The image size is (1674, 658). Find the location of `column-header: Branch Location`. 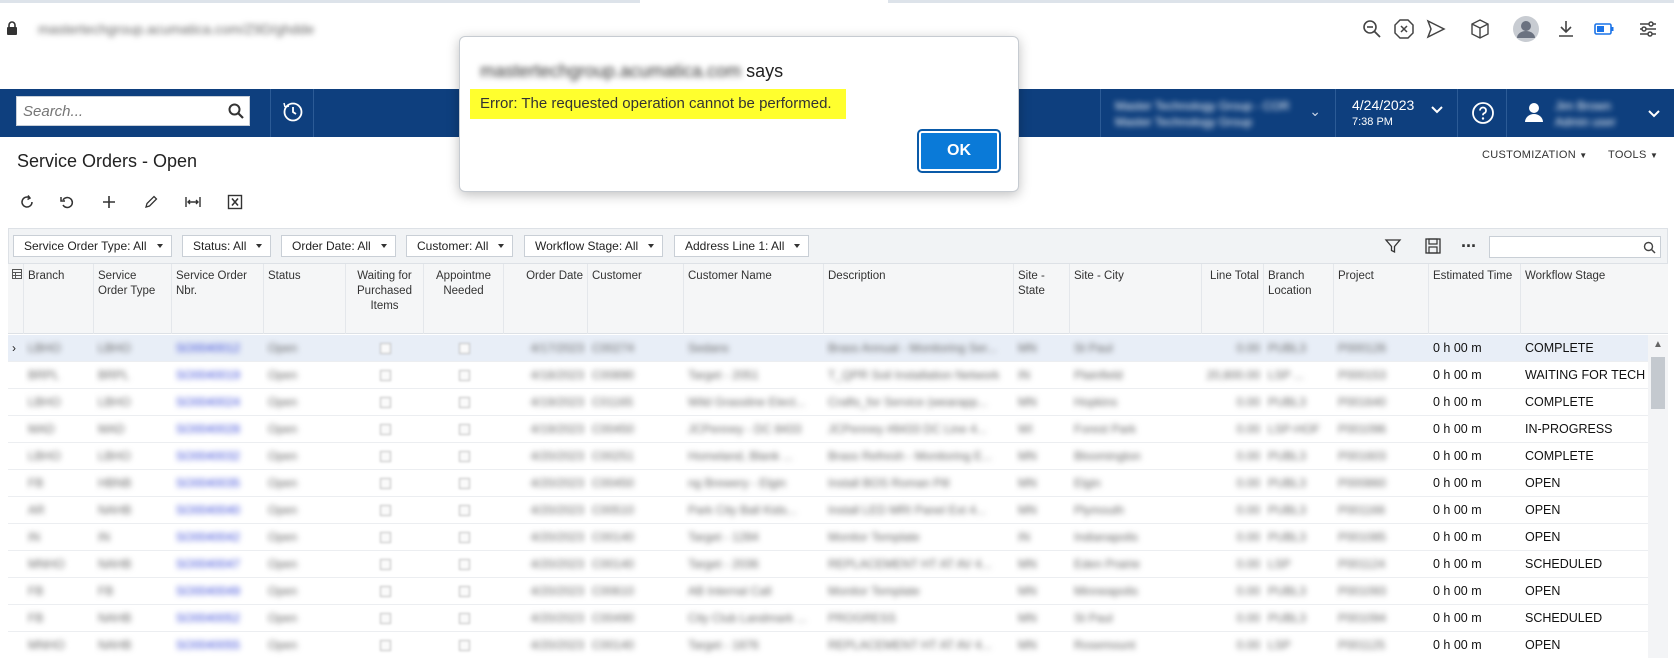

column-header: Branch Location is located at coordinates (1299, 299).